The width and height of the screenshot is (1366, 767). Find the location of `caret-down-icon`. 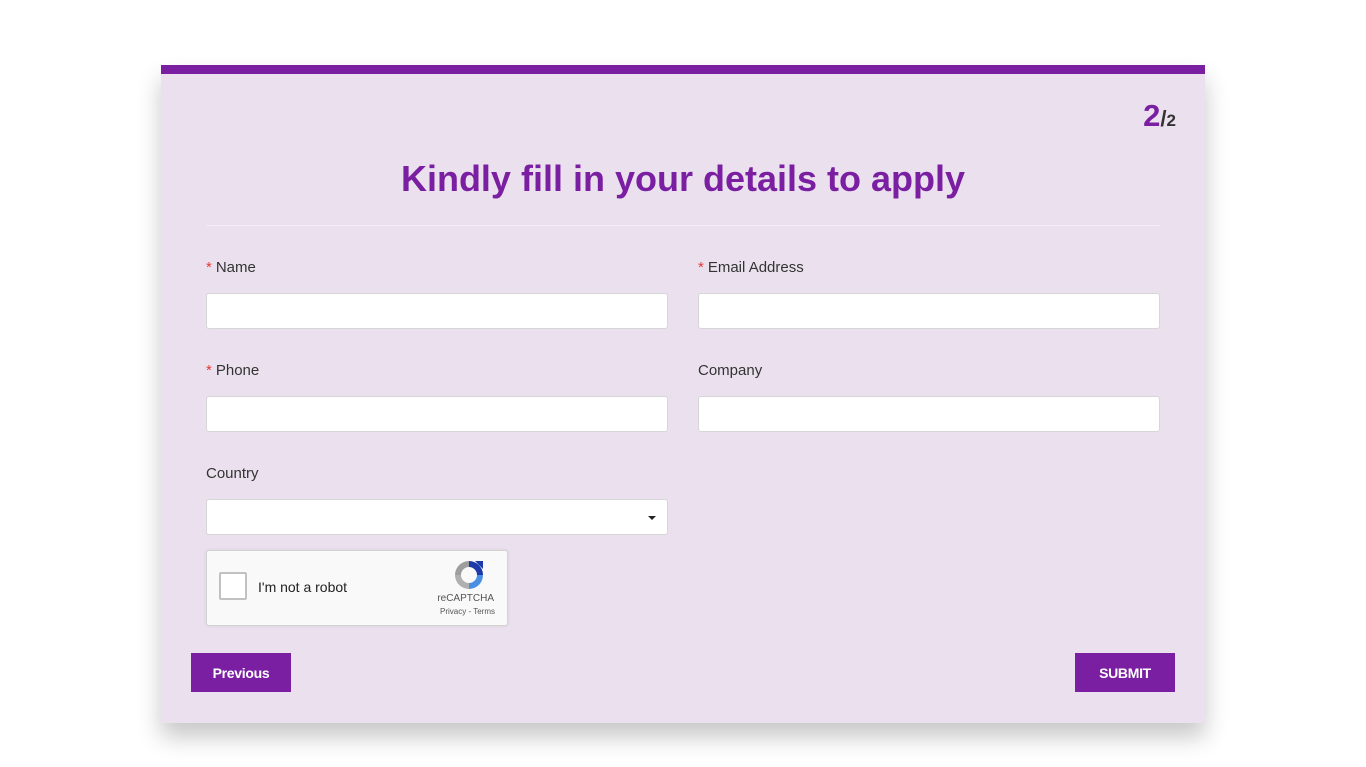

caret-down-icon is located at coordinates (652, 518).